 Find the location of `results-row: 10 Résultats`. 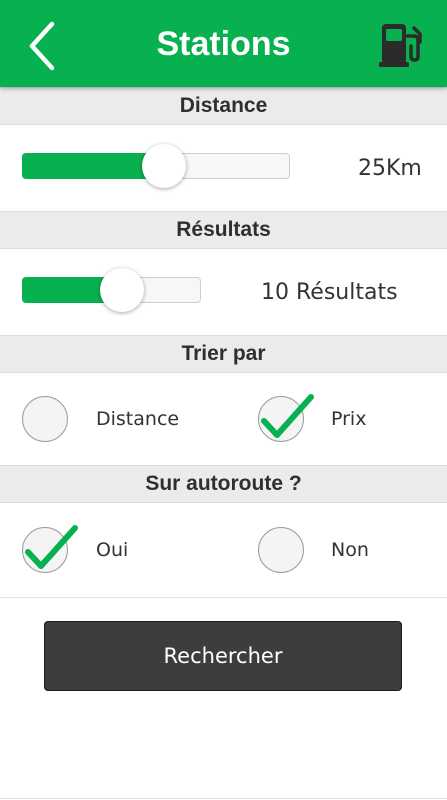

results-row: 10 Résultats is located at coordinates (223, 292).